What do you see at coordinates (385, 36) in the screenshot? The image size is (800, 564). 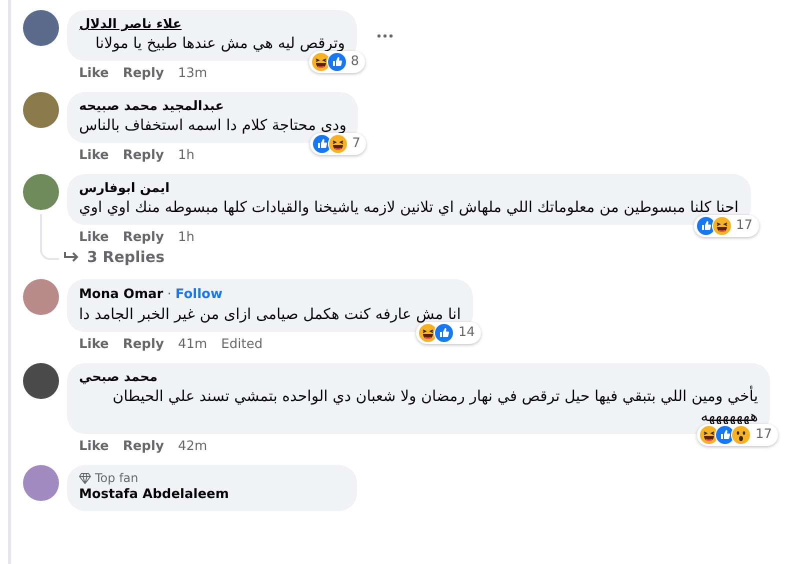 I see `more-options-icon` at bounding box center [385, 36].